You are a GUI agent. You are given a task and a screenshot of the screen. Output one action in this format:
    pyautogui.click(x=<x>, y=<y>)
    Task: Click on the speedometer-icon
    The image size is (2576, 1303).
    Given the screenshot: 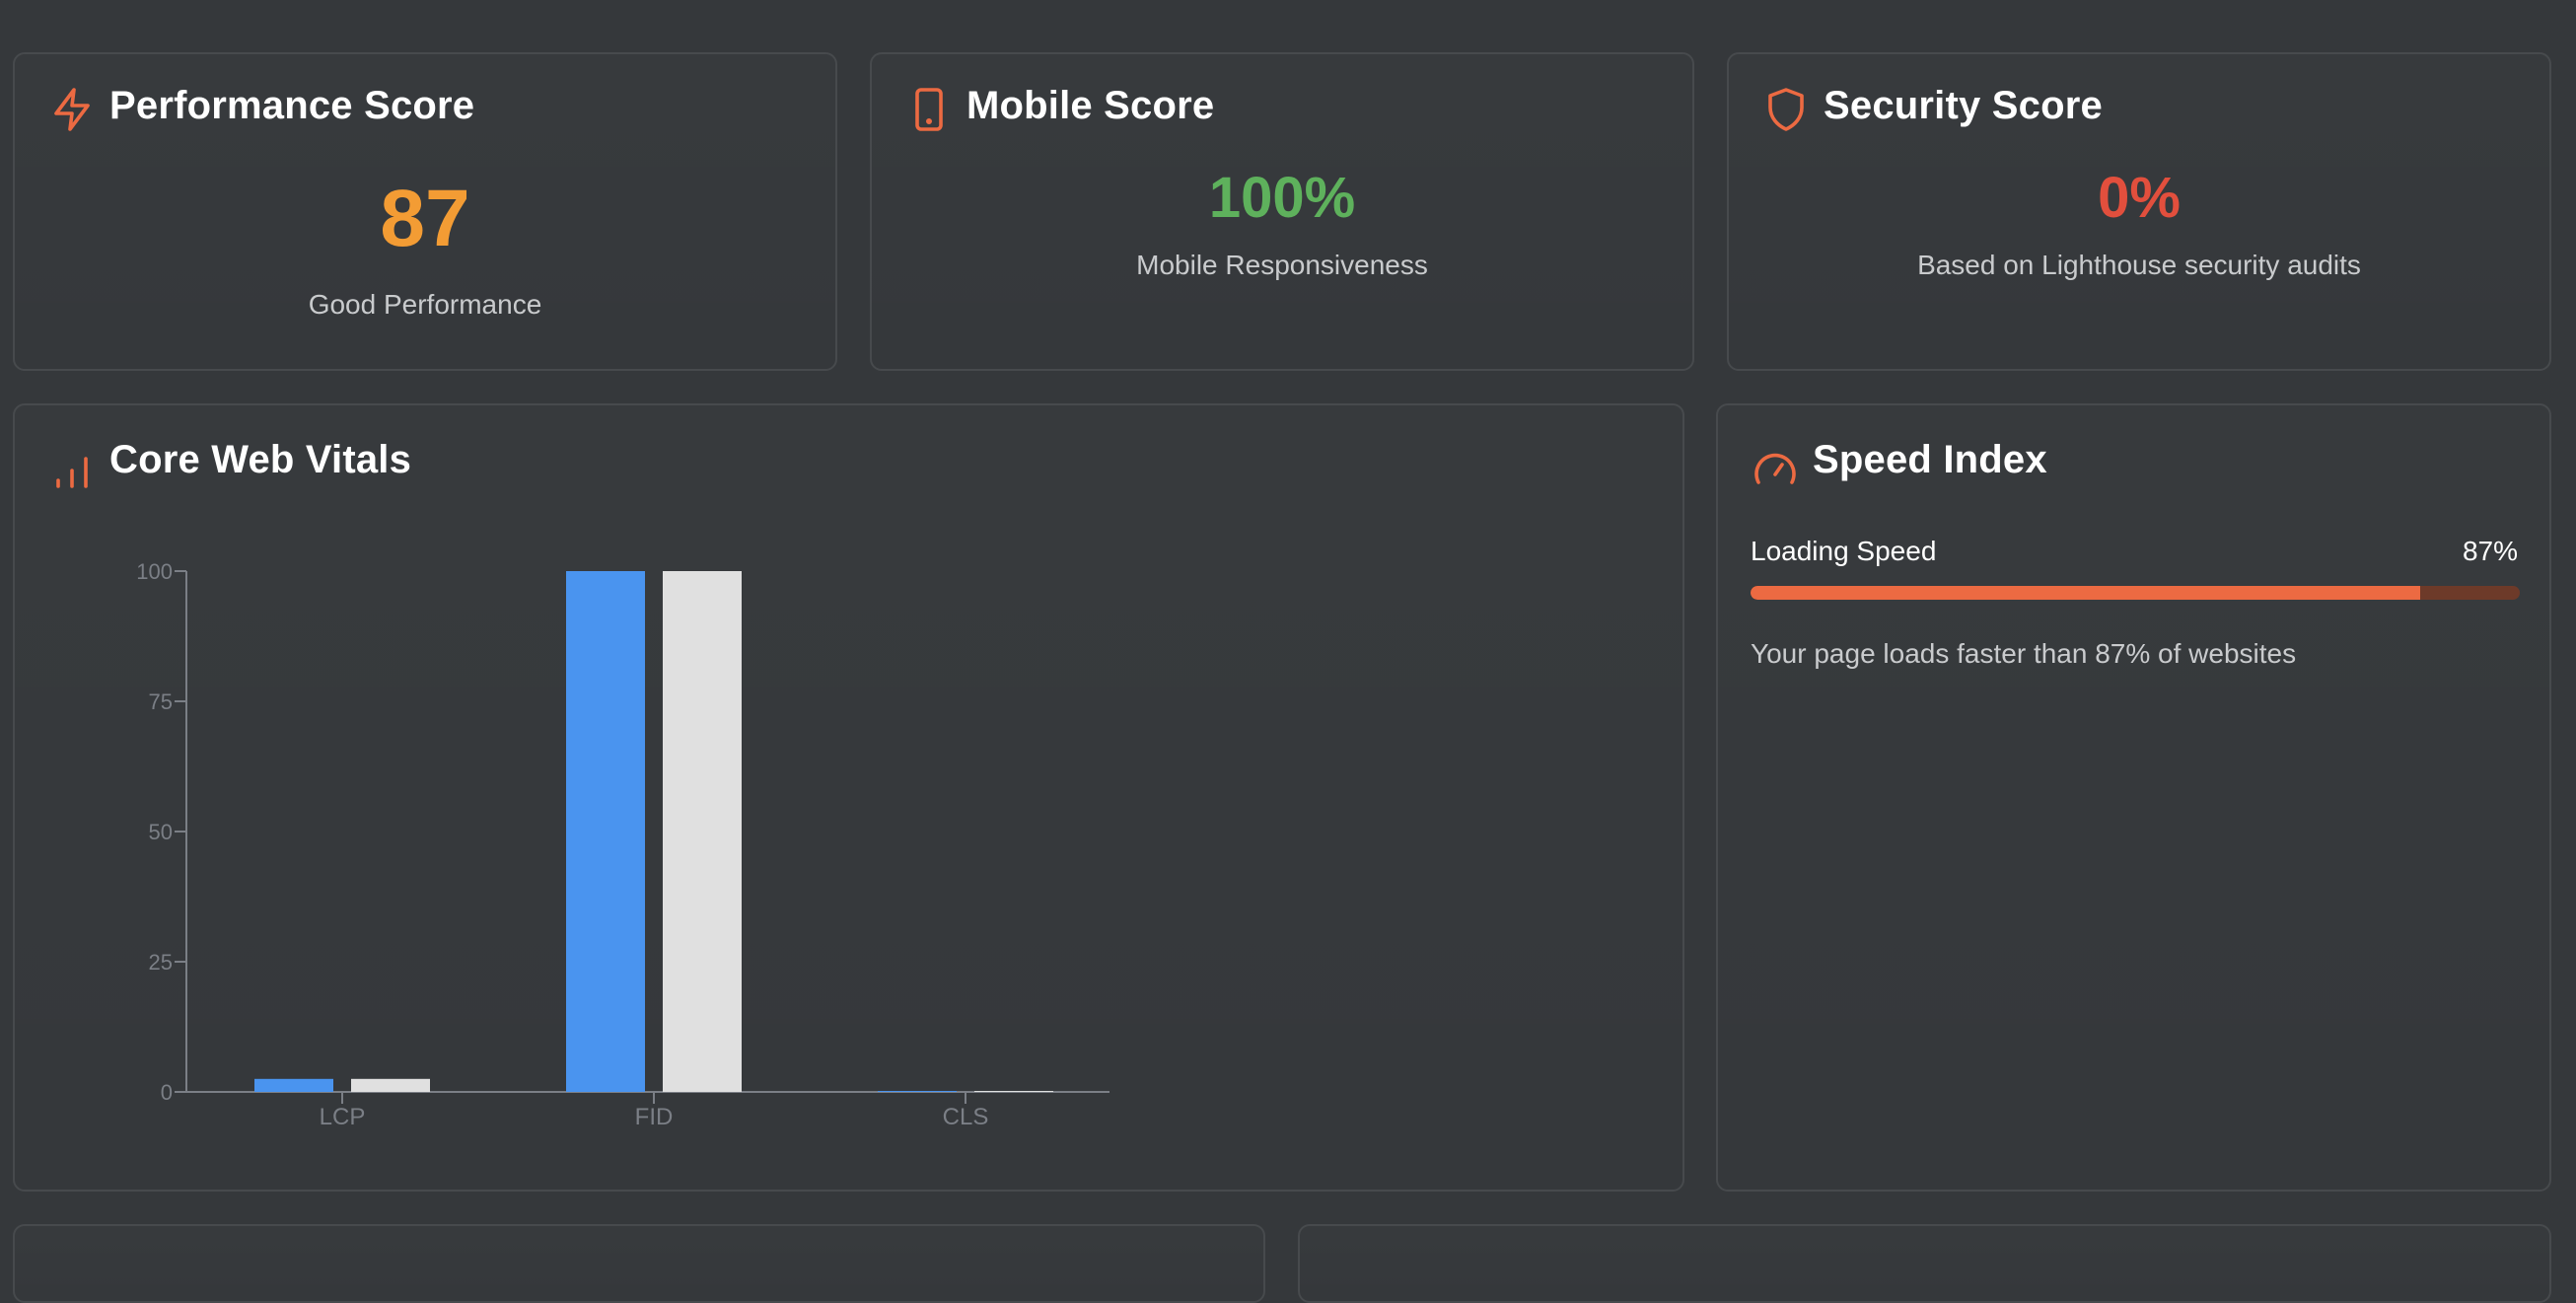 What is the action you would take?
    pyautogui.click(x=1775, y=469)
    